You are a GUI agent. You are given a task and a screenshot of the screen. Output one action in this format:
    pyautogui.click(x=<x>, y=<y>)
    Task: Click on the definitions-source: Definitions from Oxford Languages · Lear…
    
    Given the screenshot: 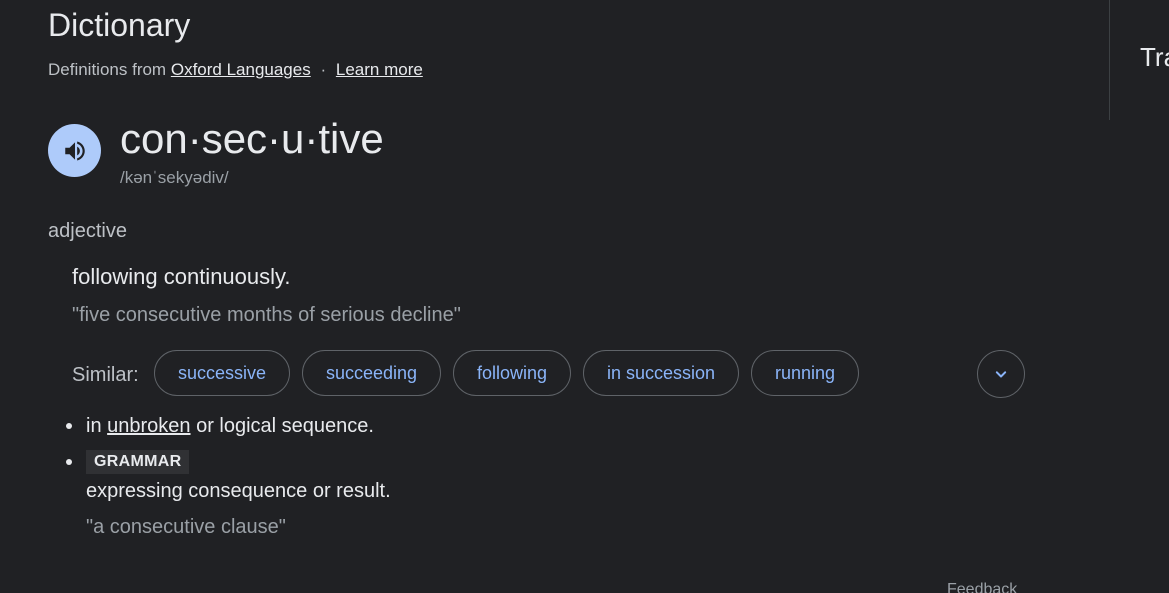 What is the action you would take?
    pyautogui.click(x=235, y=70)
    